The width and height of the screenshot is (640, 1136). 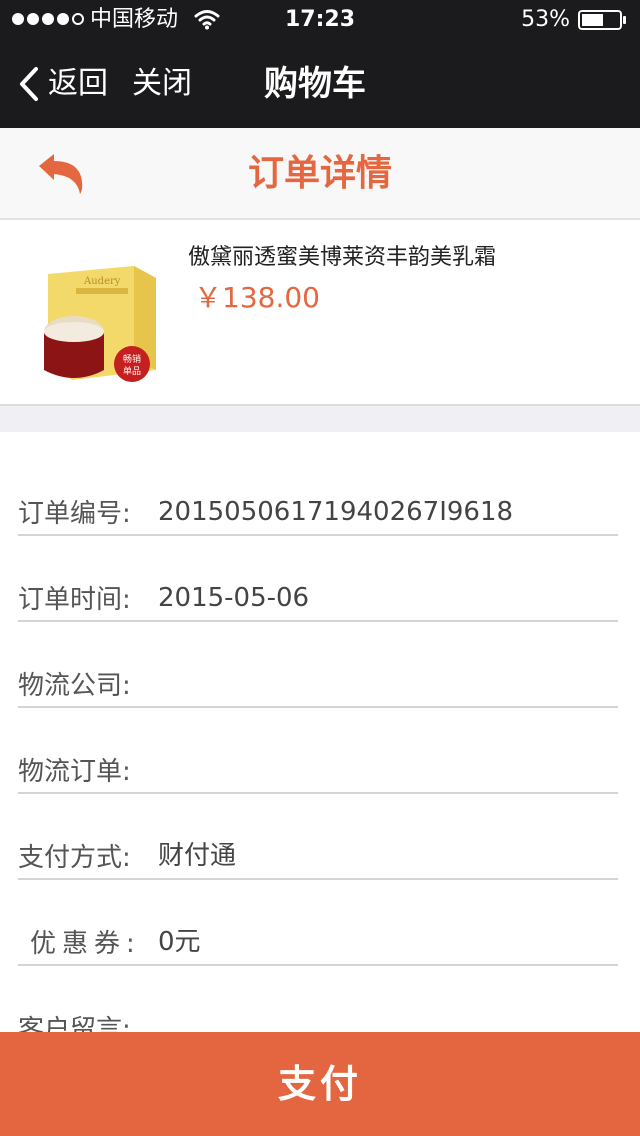 What do you see at coordinates (74, 772) in the screenshot?
I see `logistics-order-label: 物流订单:` at bounding box center [74, 772].